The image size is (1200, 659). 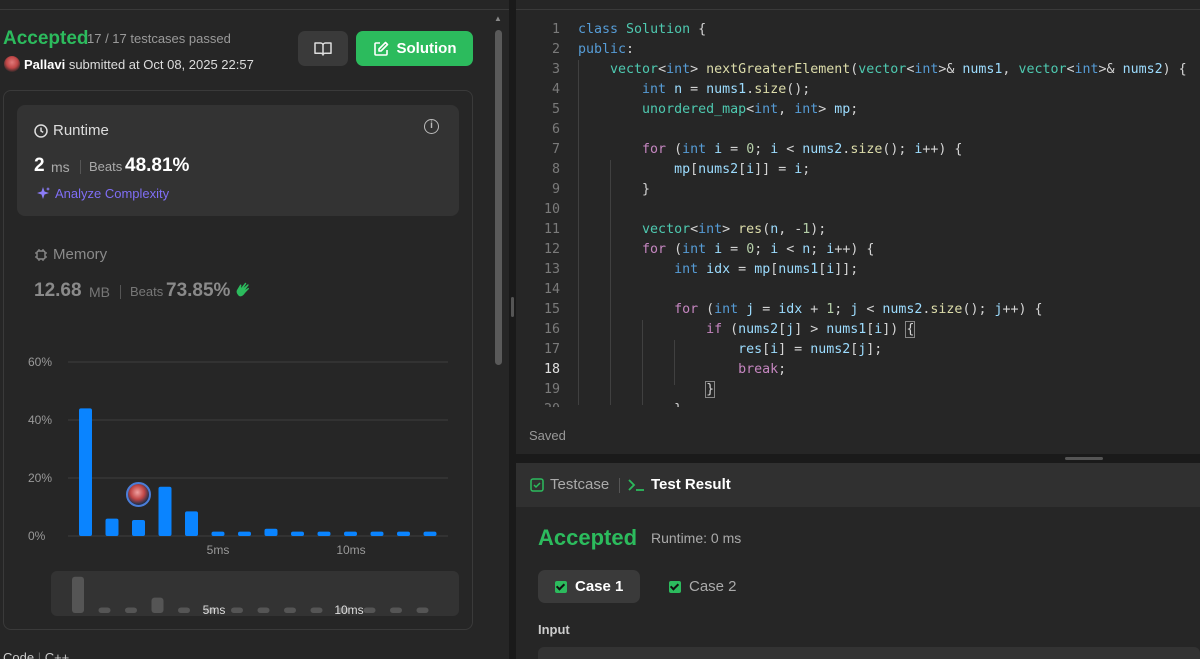 I want to click on solution-label: Solution, so click(x=426, y=48).